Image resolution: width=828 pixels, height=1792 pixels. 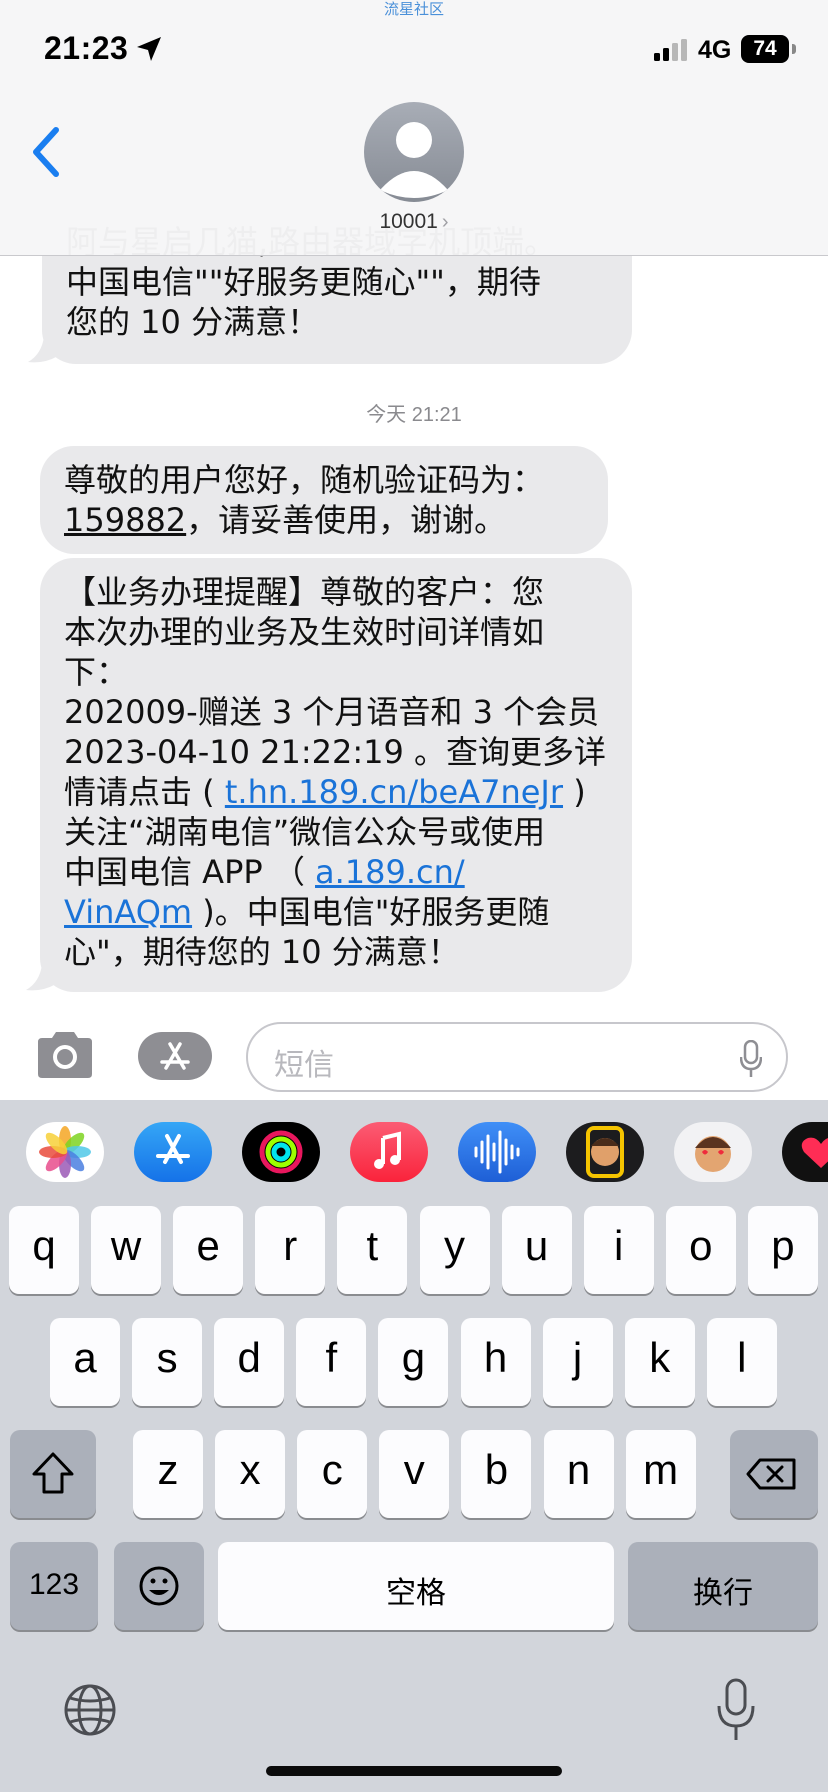 I want to click on key-e: e, so click(x=208, y=1250).